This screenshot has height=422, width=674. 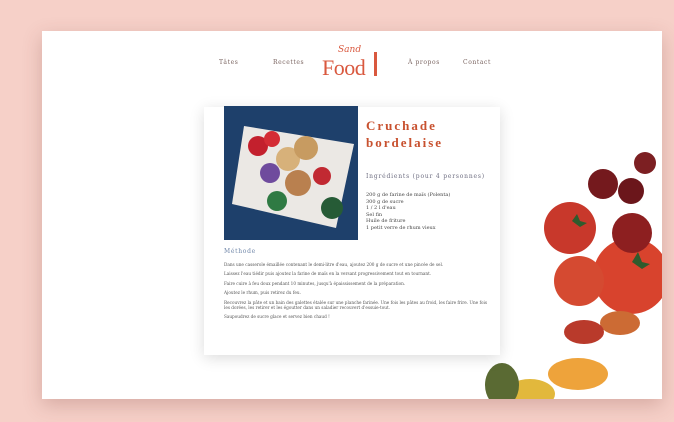 What do you see at coordinates (375, 64) in the screenshot?
I see `logo-mark` at bounding box center [375, 64].